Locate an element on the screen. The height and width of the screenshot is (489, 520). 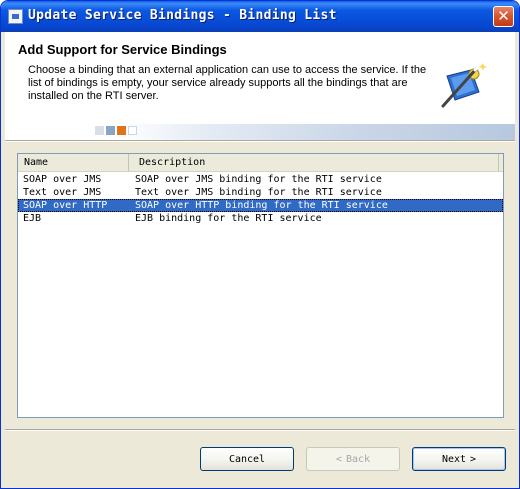
table-row: EJB EJB binding for the RTI service is located at coordinates (260, 218).